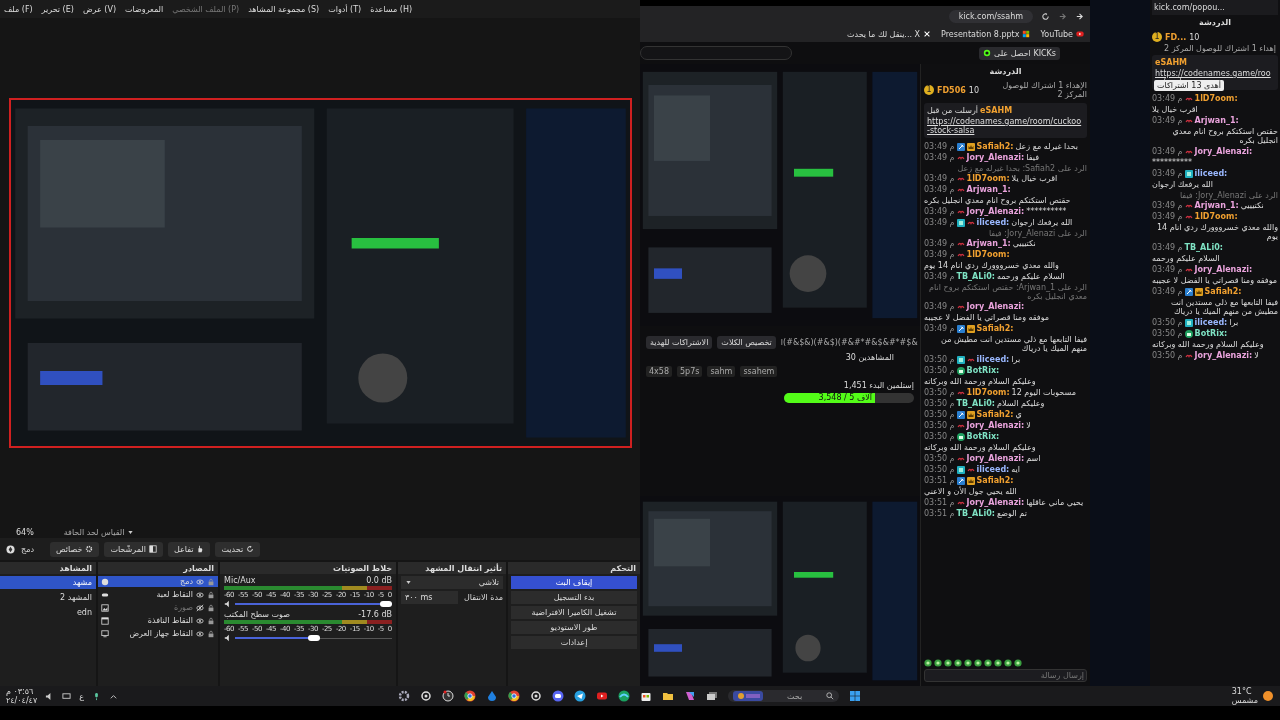 The width and height of the screenshot is (1280, 720). Describe the element at coordinates (721, 371) in the screenshot. I see `tag: sahm` at that location.